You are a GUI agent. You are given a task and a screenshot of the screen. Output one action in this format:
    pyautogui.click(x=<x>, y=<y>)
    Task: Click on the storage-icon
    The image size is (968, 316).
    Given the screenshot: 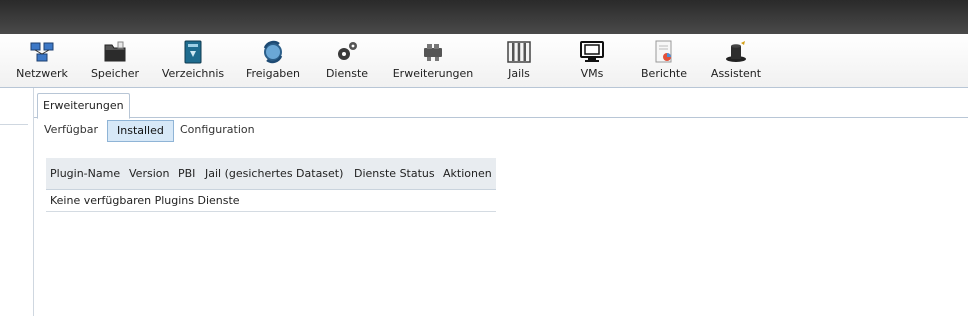 What is the action you would take?
    pyautogui.click(x=115, y=52)
    